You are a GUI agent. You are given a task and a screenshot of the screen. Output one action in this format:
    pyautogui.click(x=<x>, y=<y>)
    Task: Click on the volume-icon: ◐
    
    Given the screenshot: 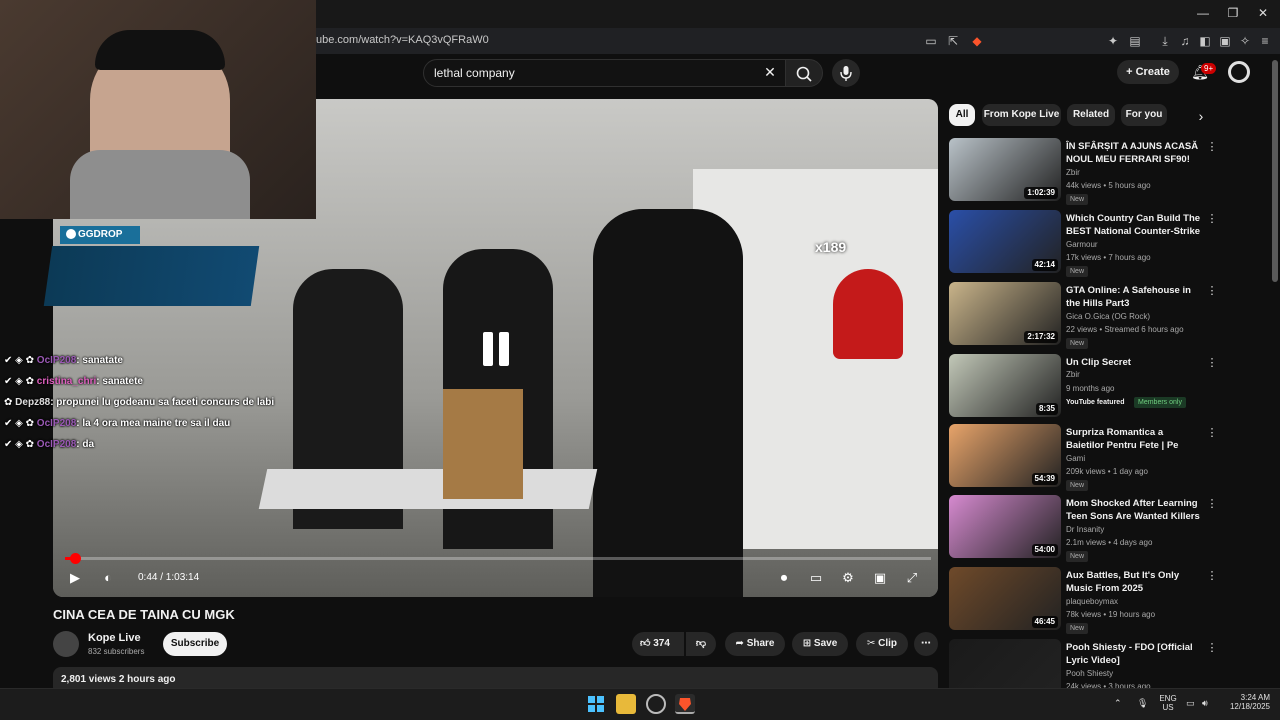 What is the action you would take?
    pyautogui.click(x=108, y=578)
    